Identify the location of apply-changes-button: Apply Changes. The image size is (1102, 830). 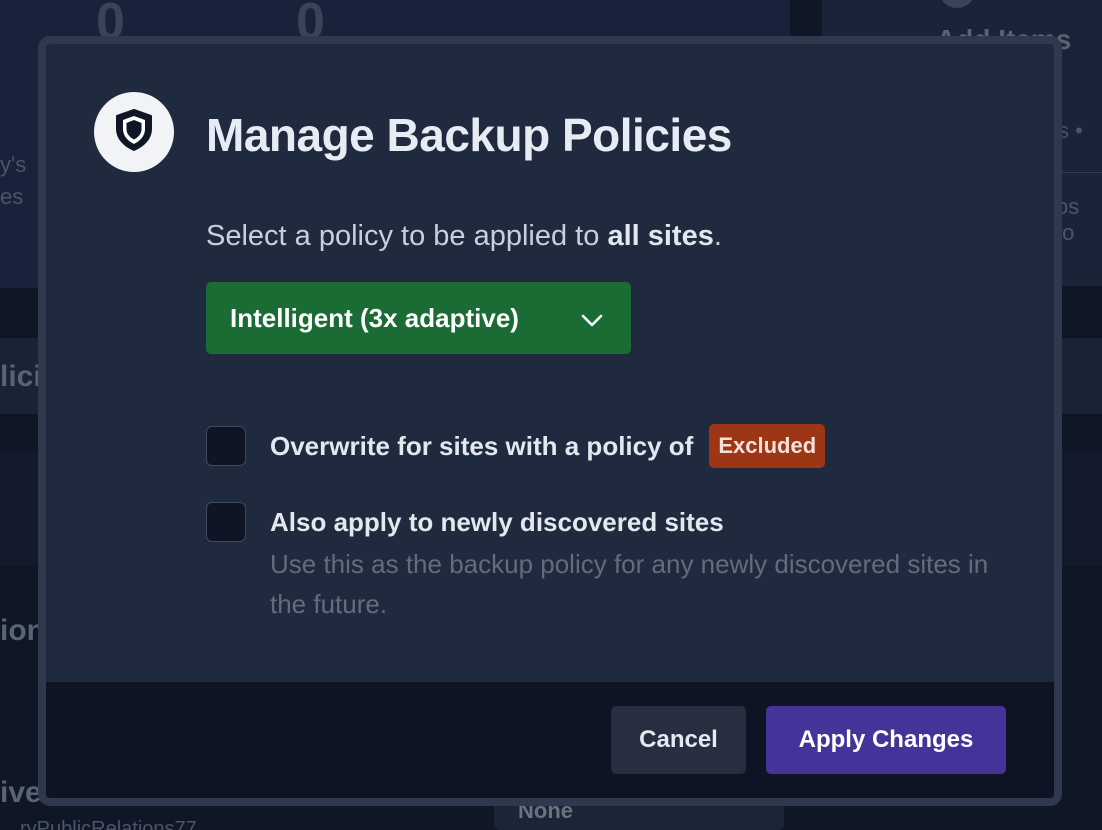
(886, 740).